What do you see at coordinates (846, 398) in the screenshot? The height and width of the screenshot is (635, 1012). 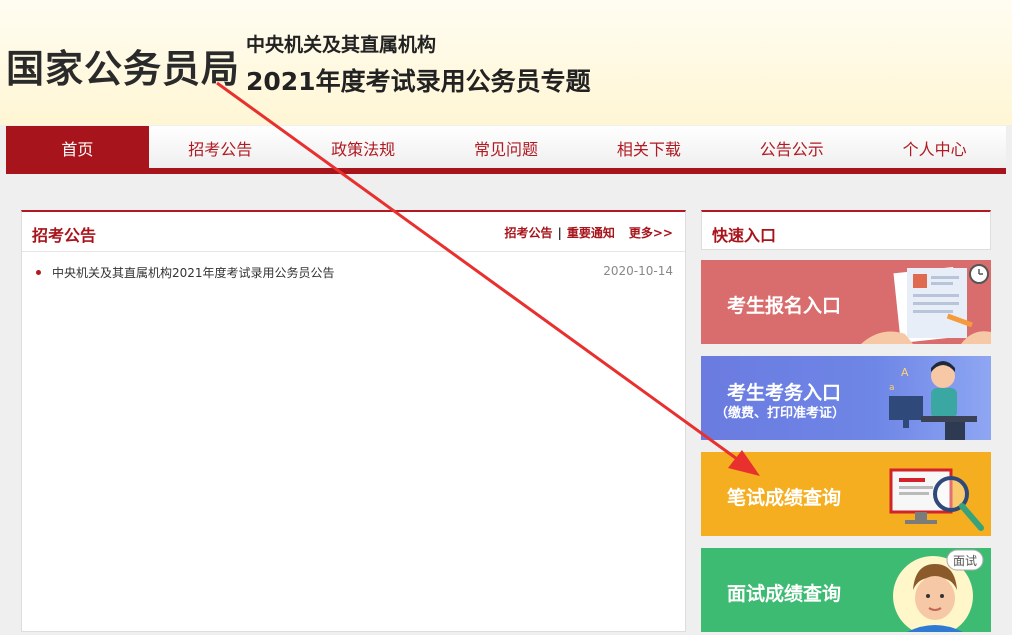 I see `exam-affairs-entry-button: 考生考务入口 （缴费、打印准考证） A a` at bounding box center [846, 398].